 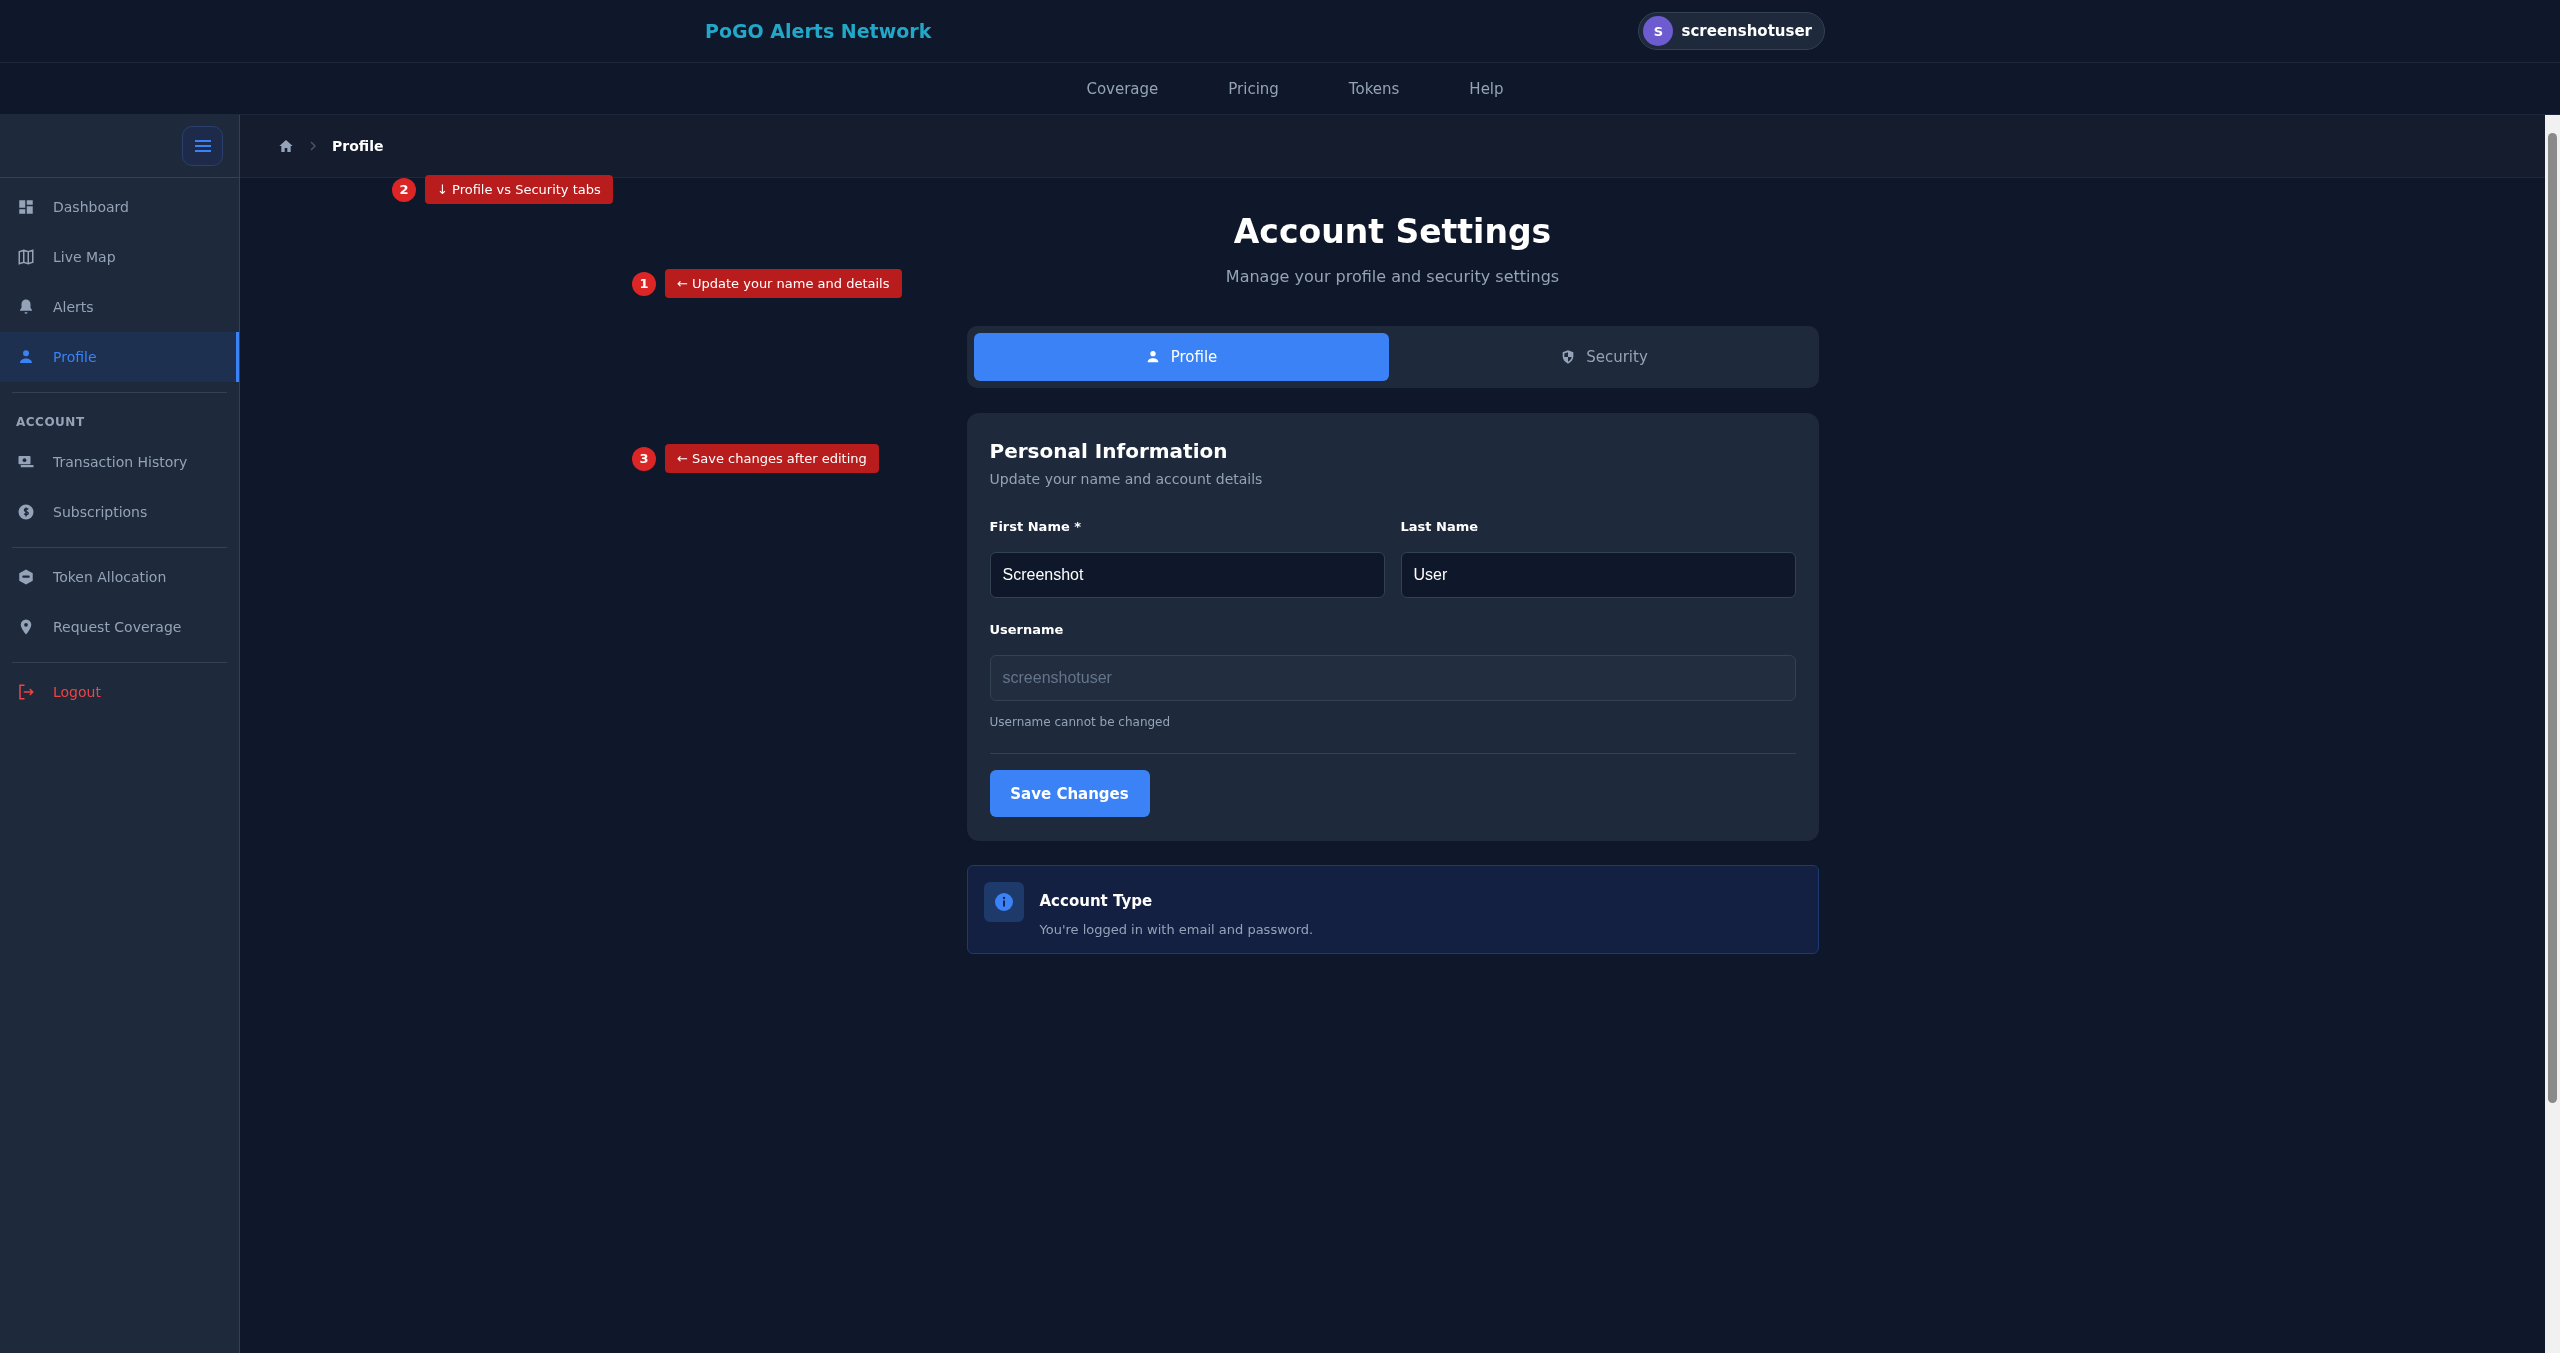 I want to click on menu-icon, so click(x=202, y=146).